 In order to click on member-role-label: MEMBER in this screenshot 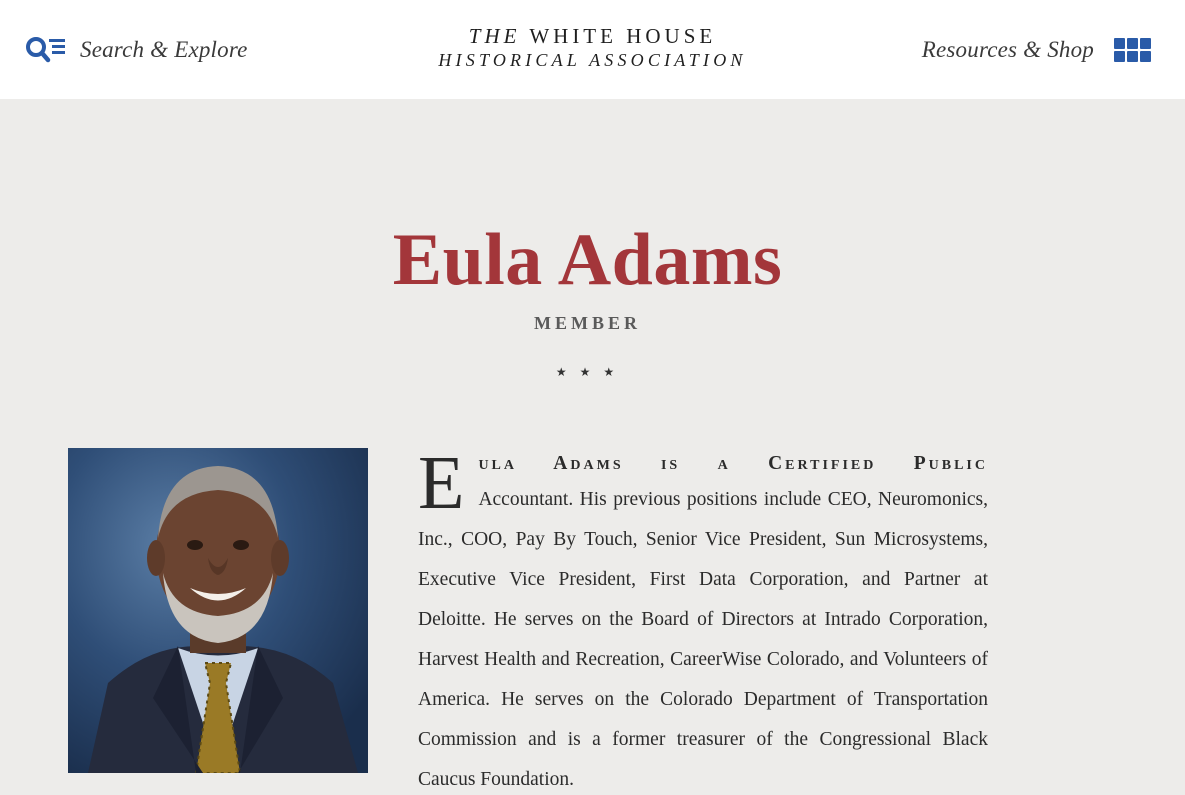, I will do `click(587, 323)`.